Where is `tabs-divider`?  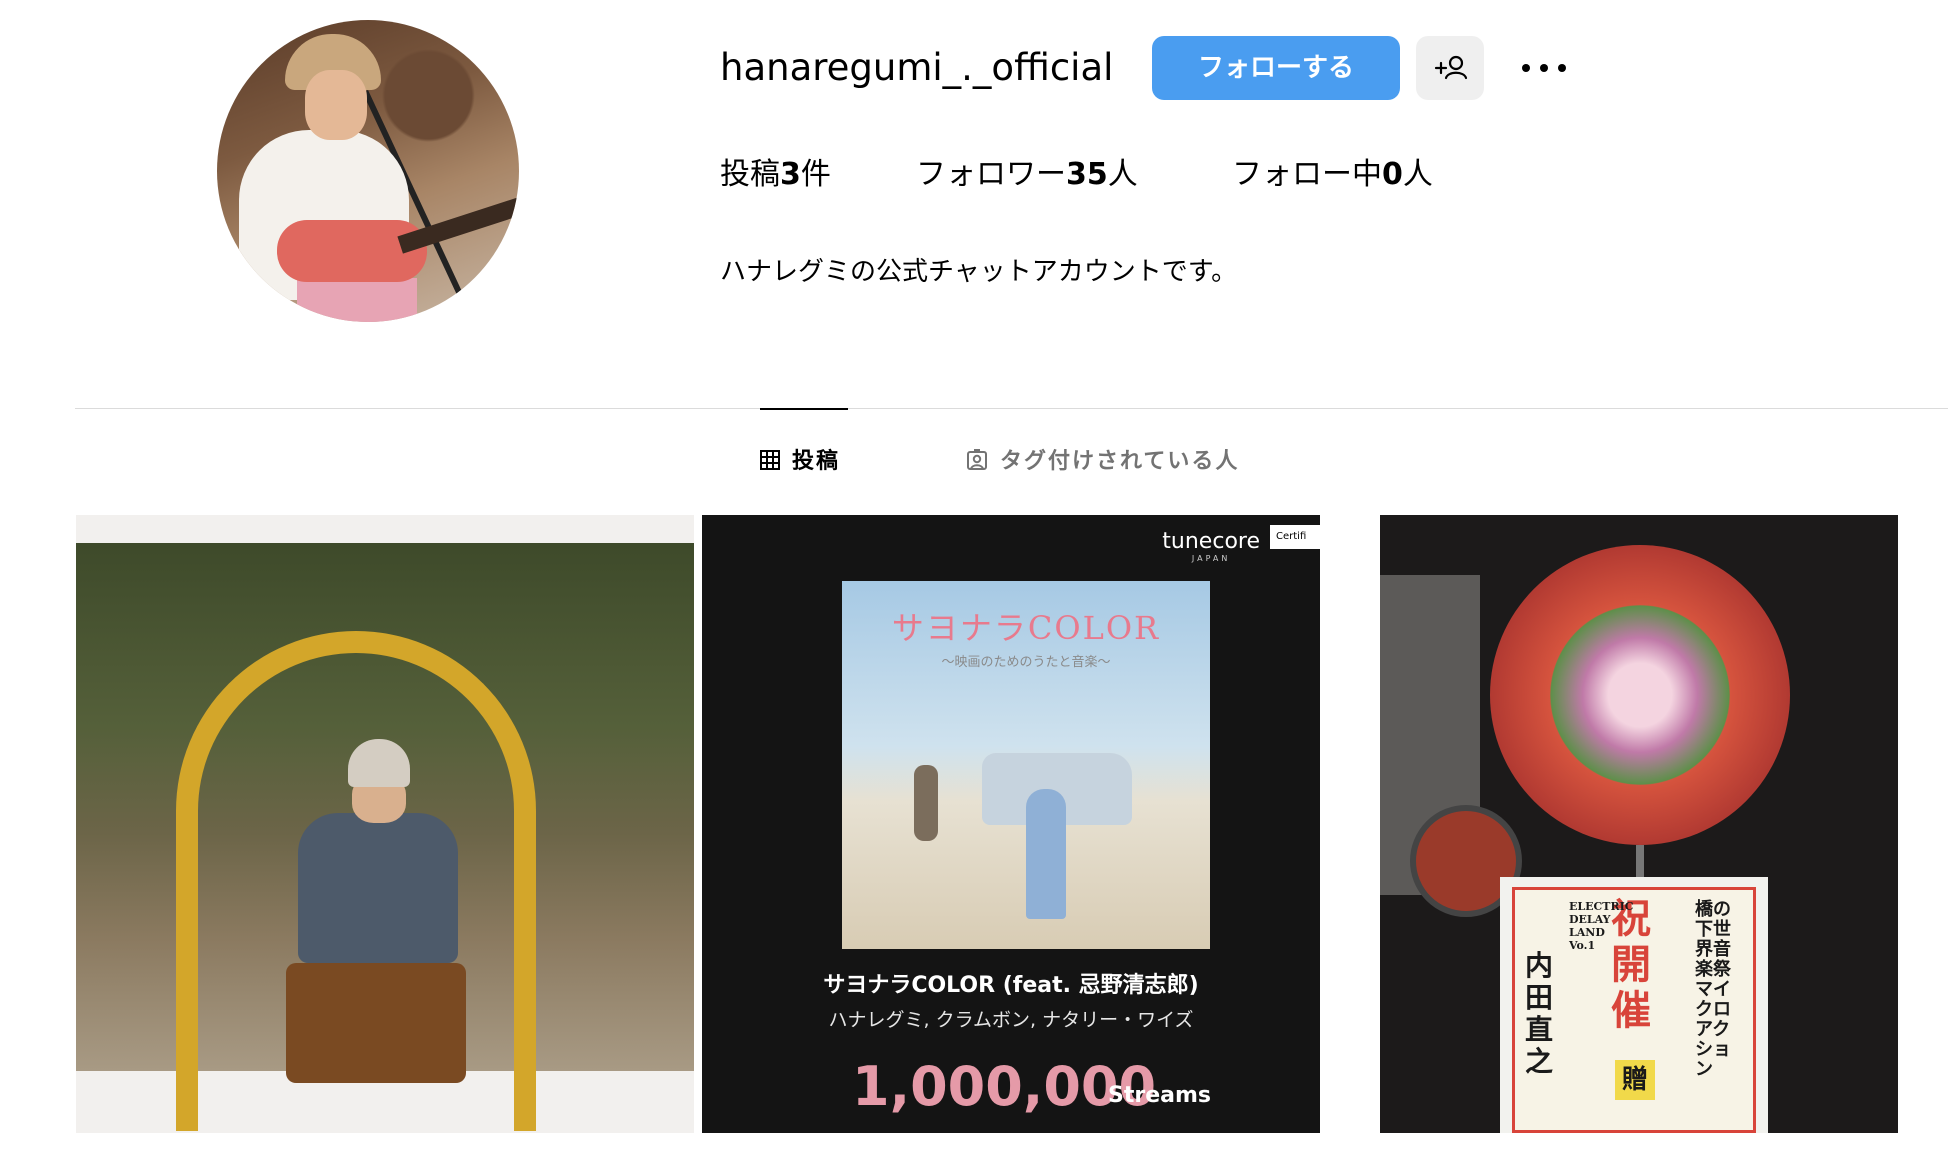 tabs-divider is located at coordinates (1011, 408).